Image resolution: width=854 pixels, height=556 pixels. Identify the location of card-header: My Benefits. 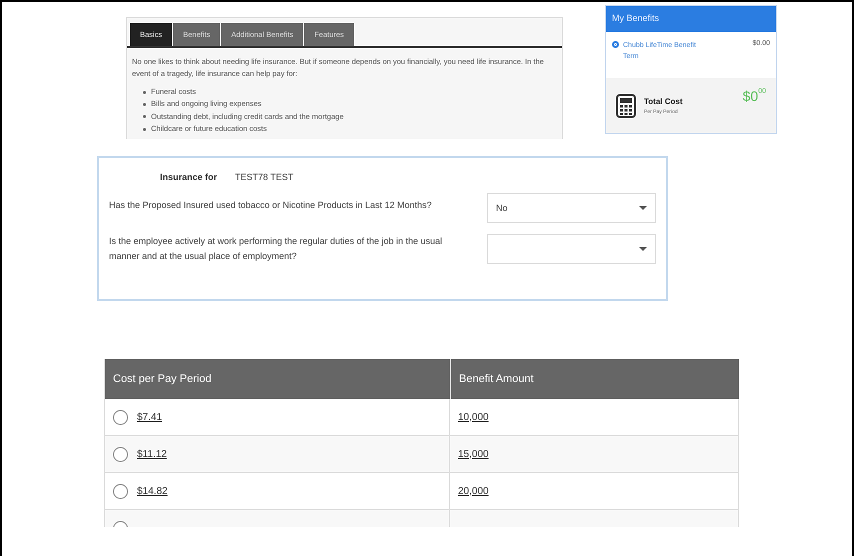
(691, 19).